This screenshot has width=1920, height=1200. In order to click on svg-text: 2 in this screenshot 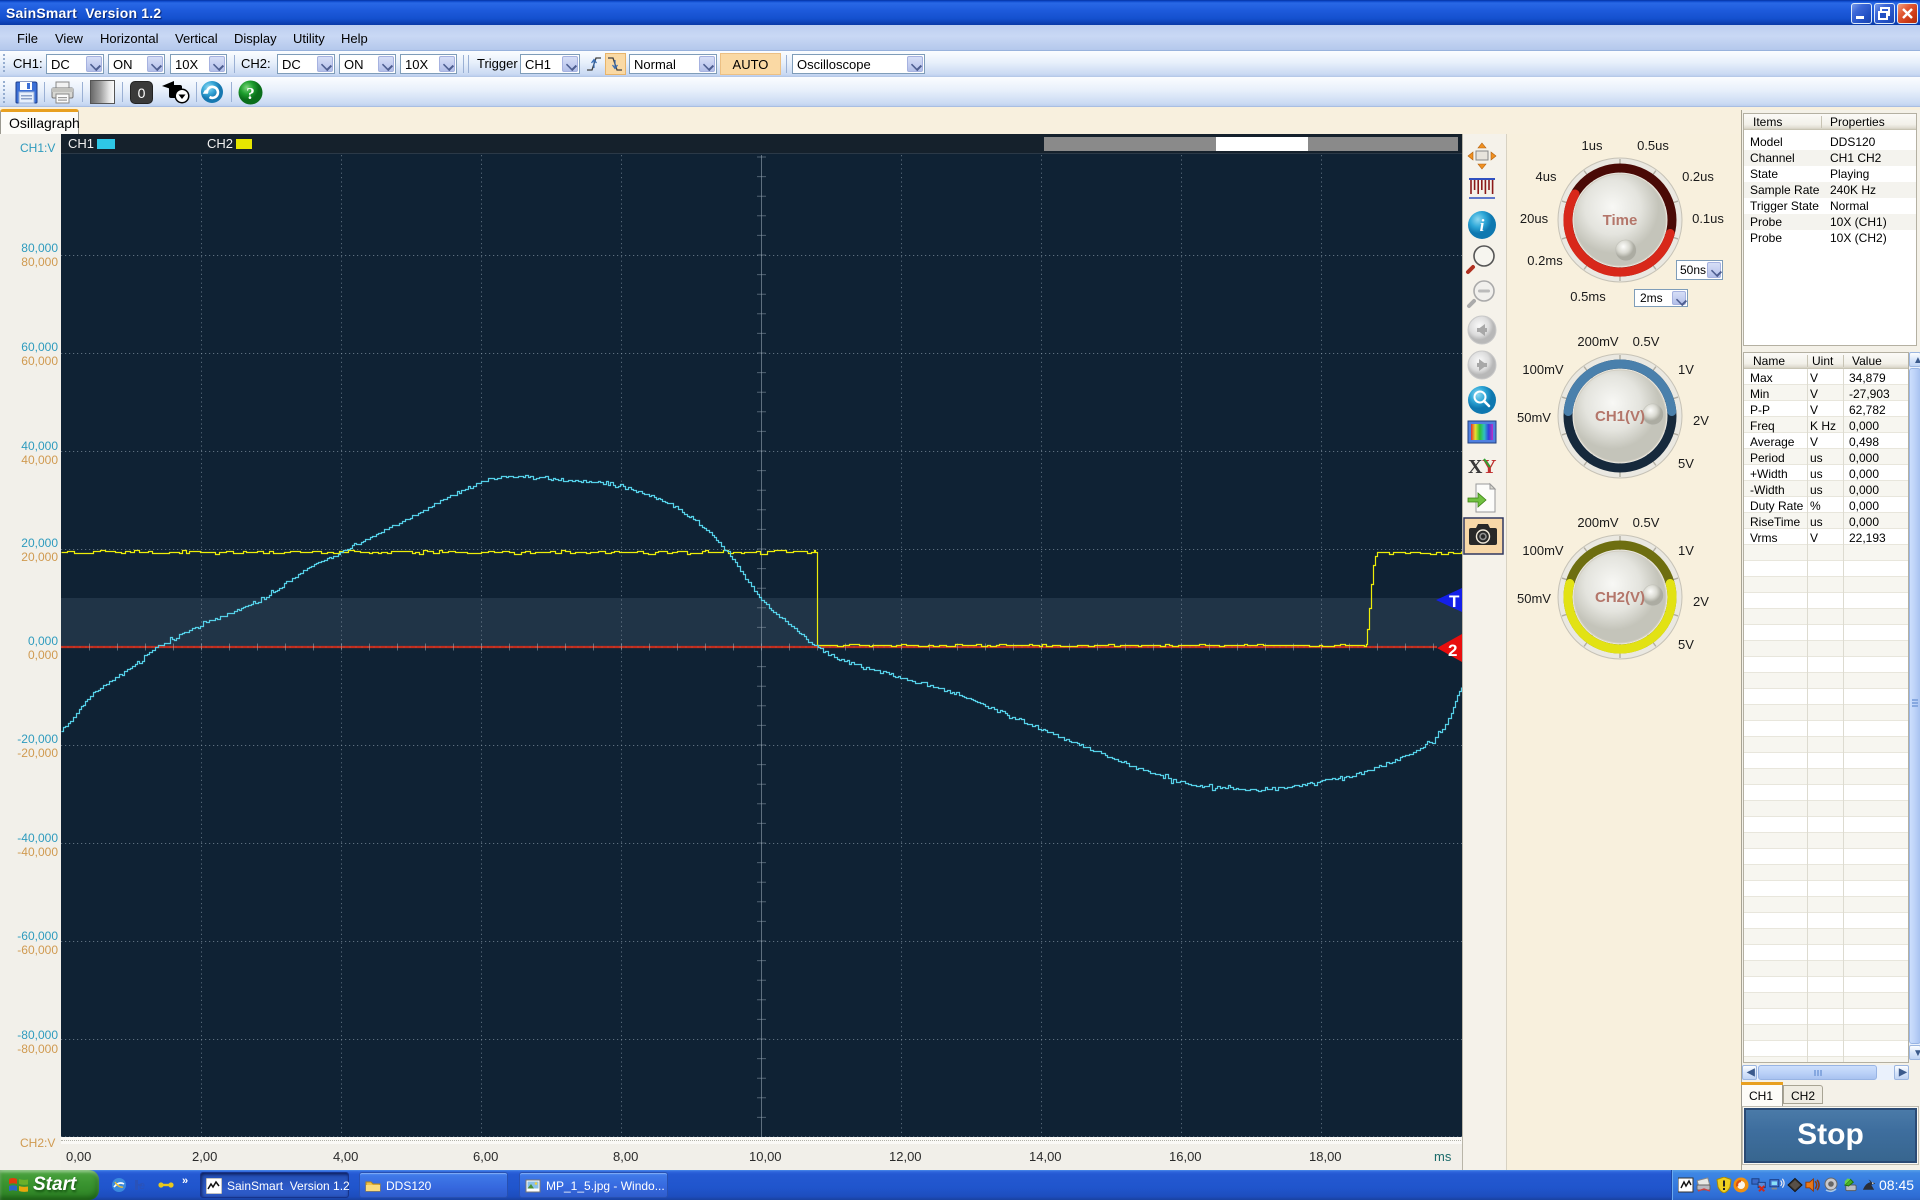, I will do `click(1452, 650)`.